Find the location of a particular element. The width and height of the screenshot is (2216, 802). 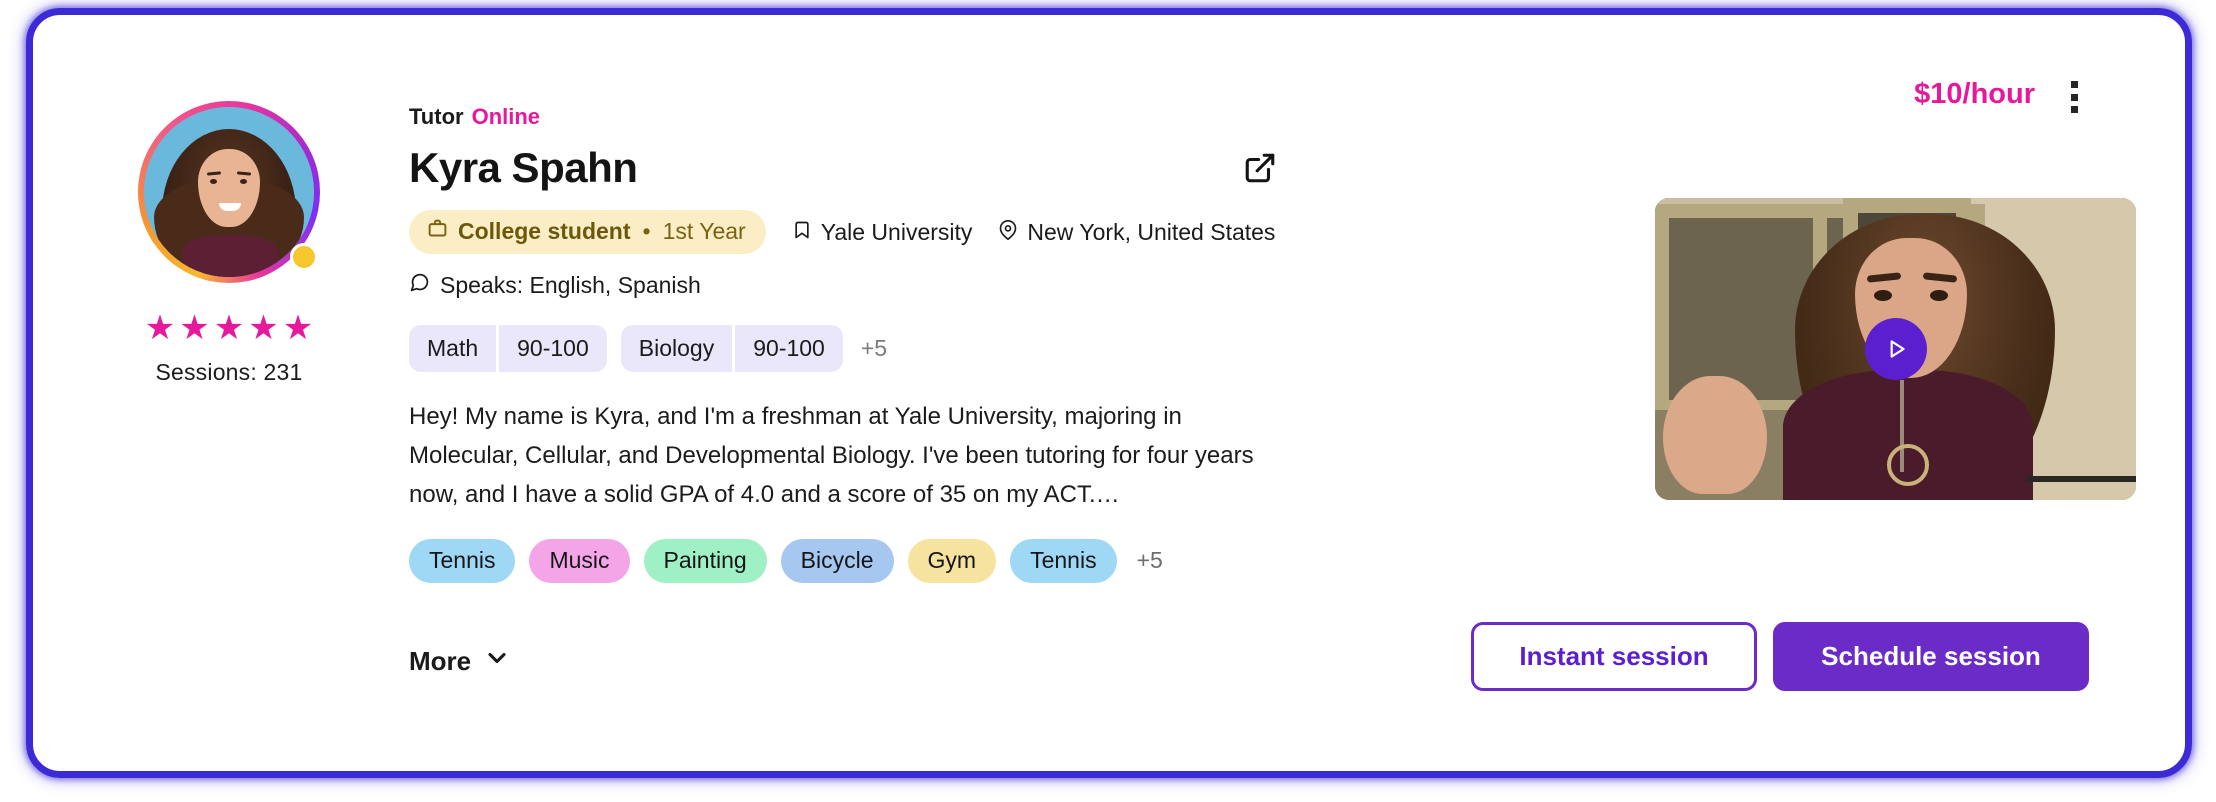

action-buttons: Instant session Schedule session is located at coordinates (1780, 656).